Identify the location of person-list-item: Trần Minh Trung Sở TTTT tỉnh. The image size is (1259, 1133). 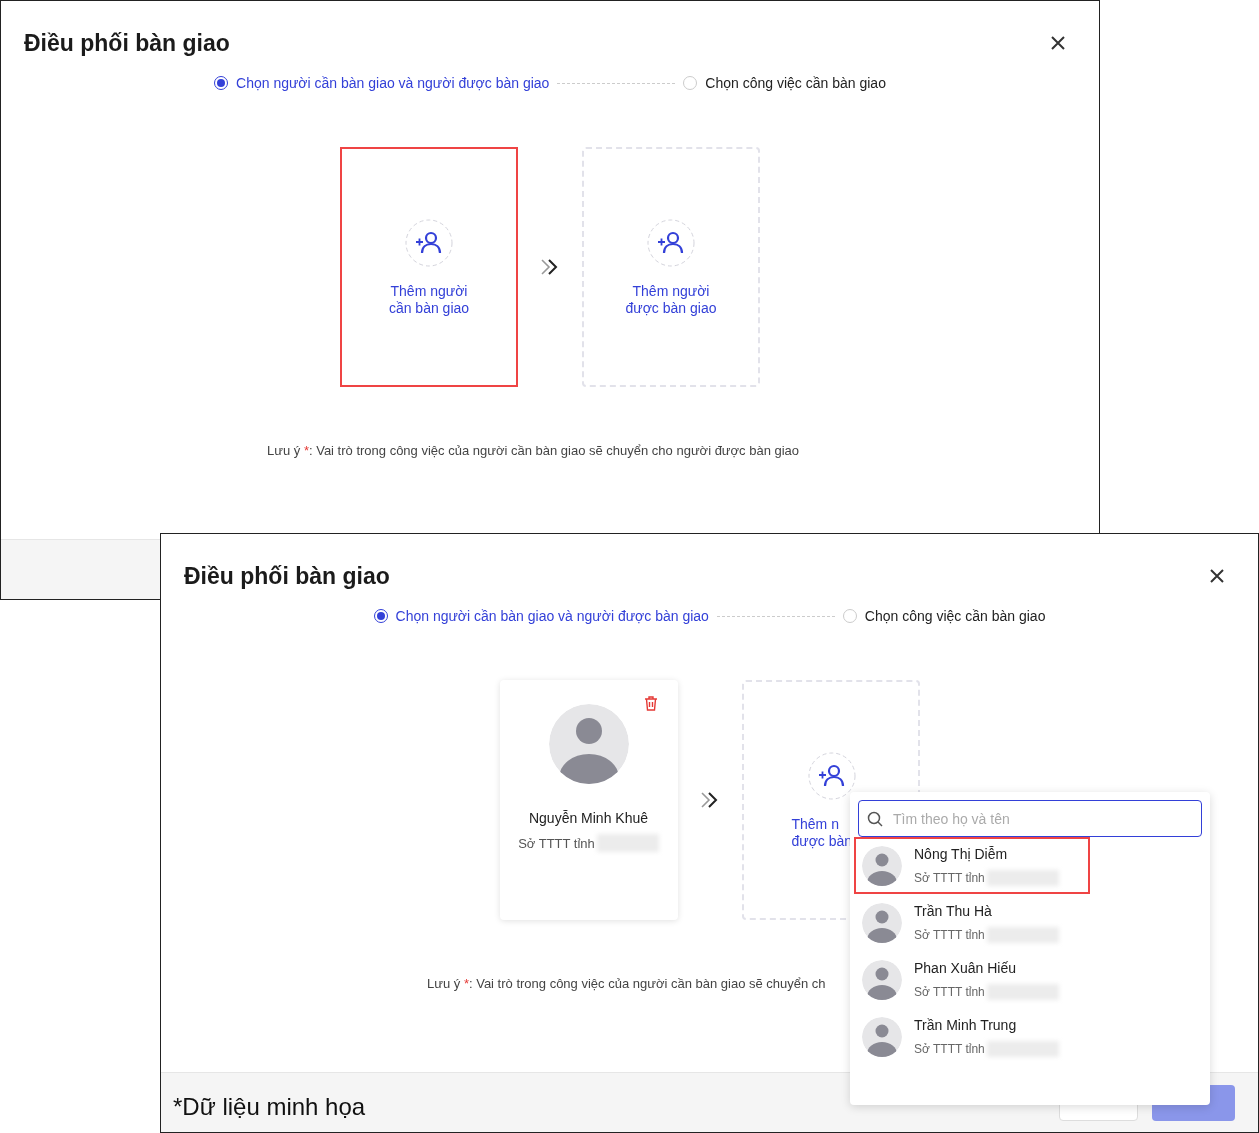
(972, 1036).